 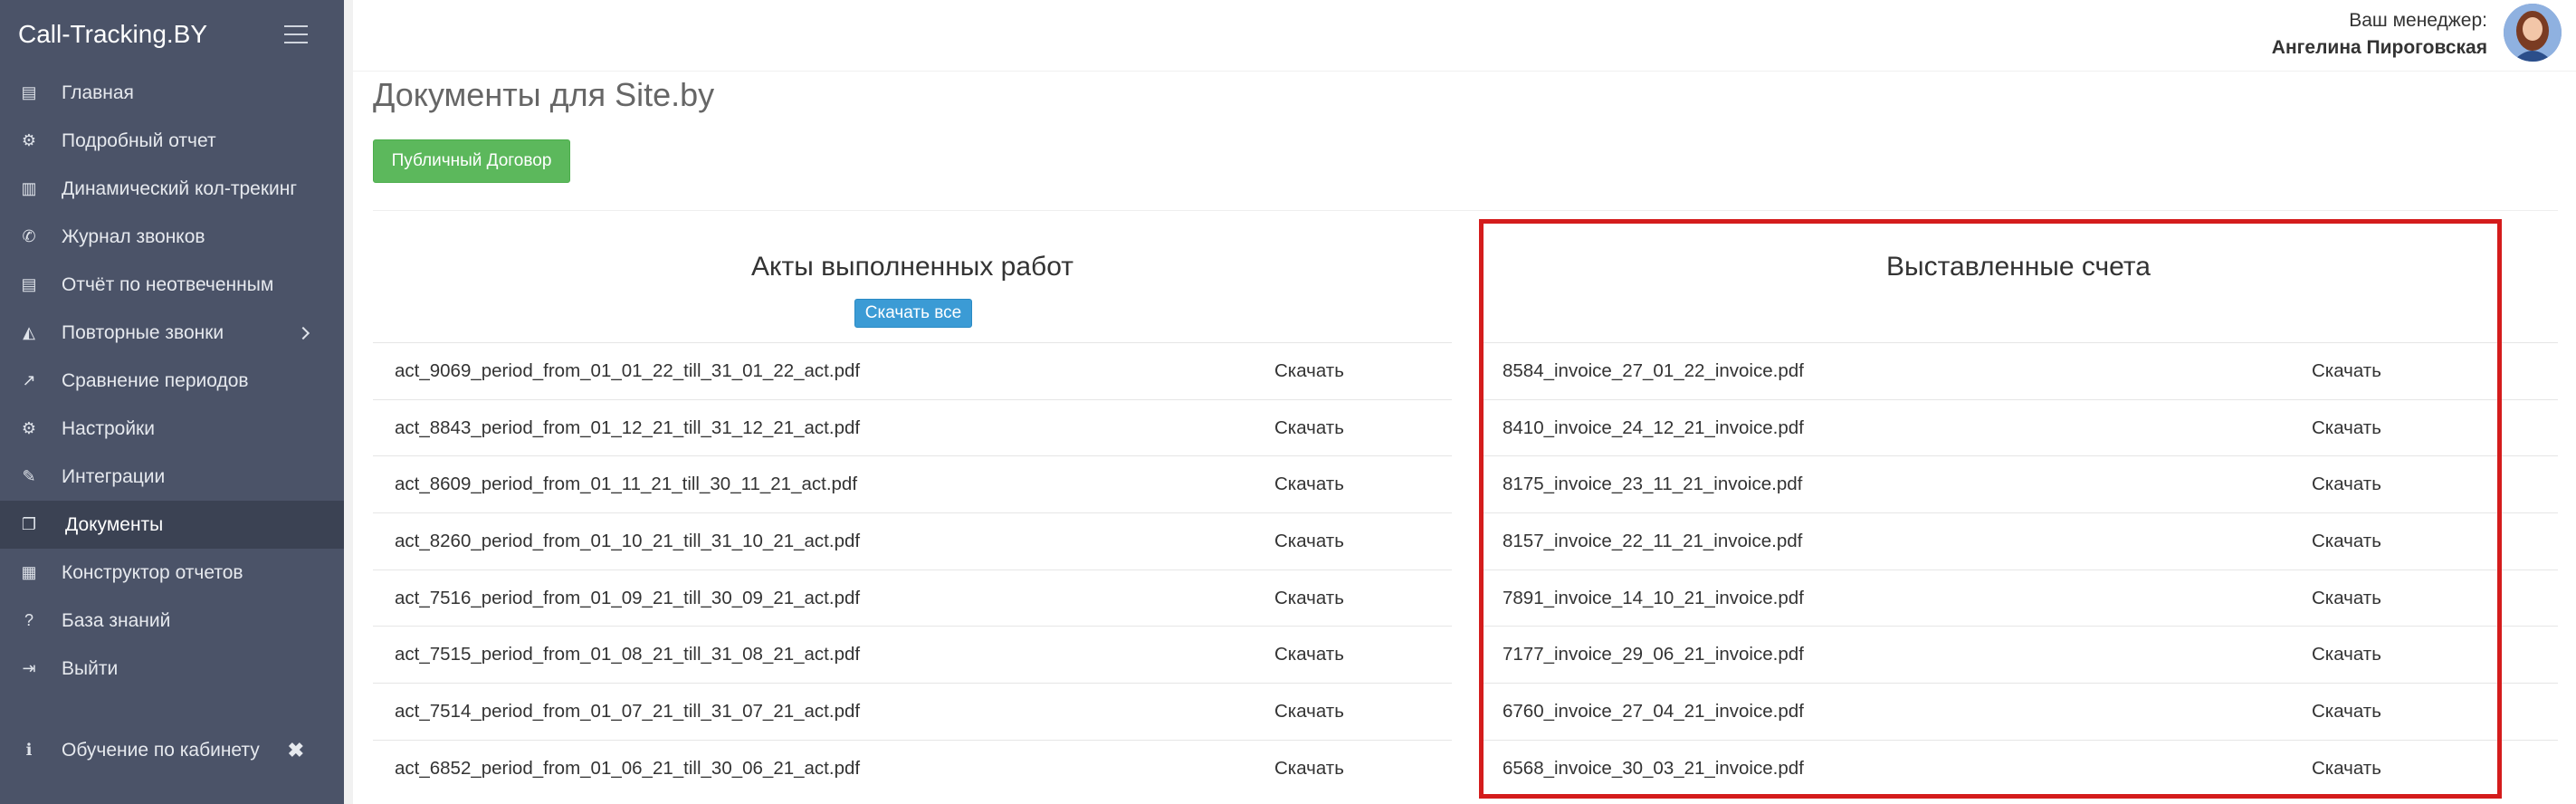 I want to click on sidebar-item-label: Подробный отчет, so click(x=139, y=140).